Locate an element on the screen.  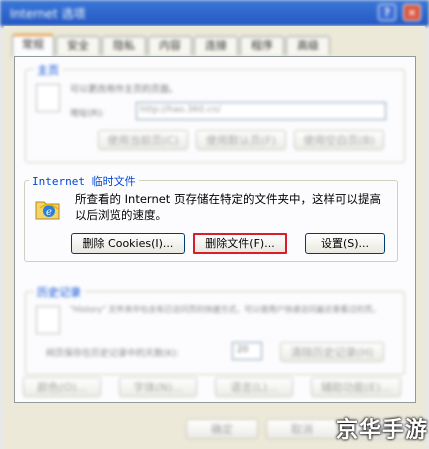
temp-files-group-title: Internet 临时文件 is located at coordinates (84, 181).